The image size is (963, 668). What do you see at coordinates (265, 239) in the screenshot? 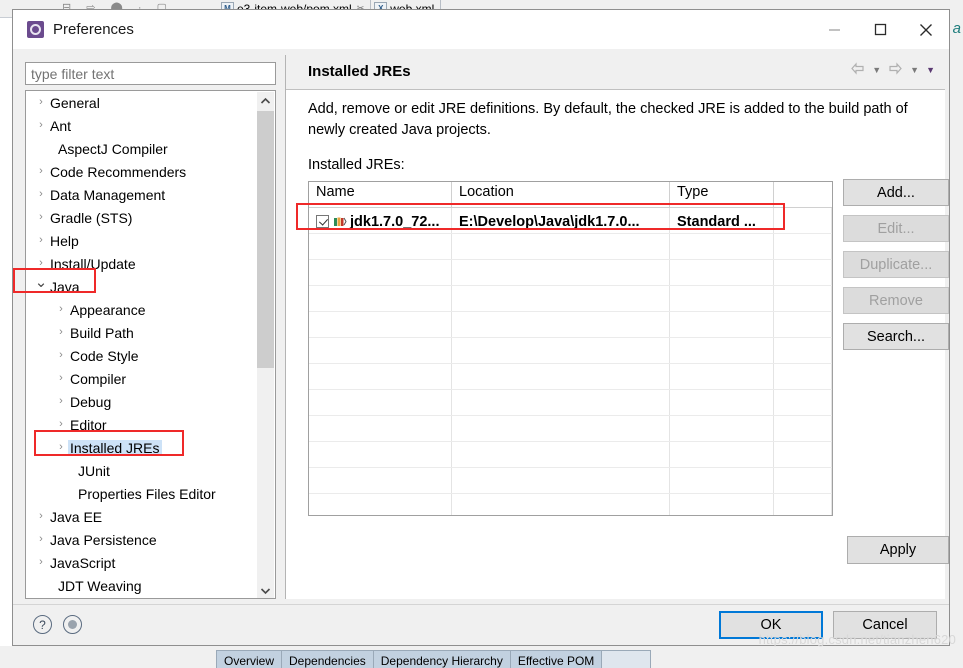
I see `scrollbar-thumb` at bounding box center [265, 239].